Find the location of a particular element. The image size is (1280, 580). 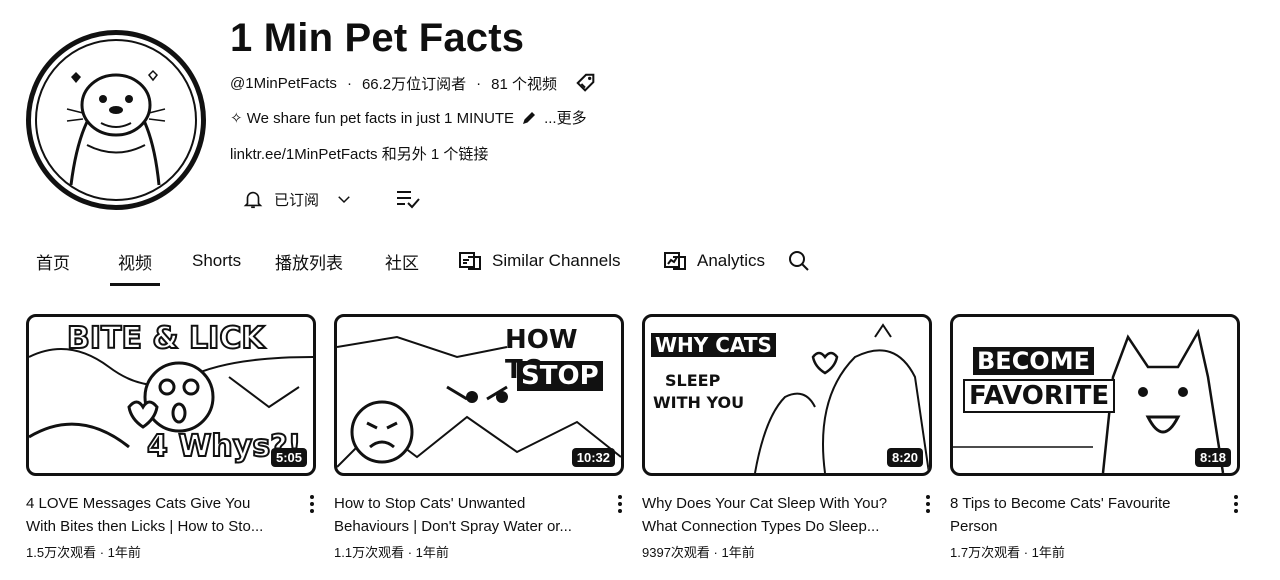

subscribed-button: 已订阅 is located at coordinates (297, 199).